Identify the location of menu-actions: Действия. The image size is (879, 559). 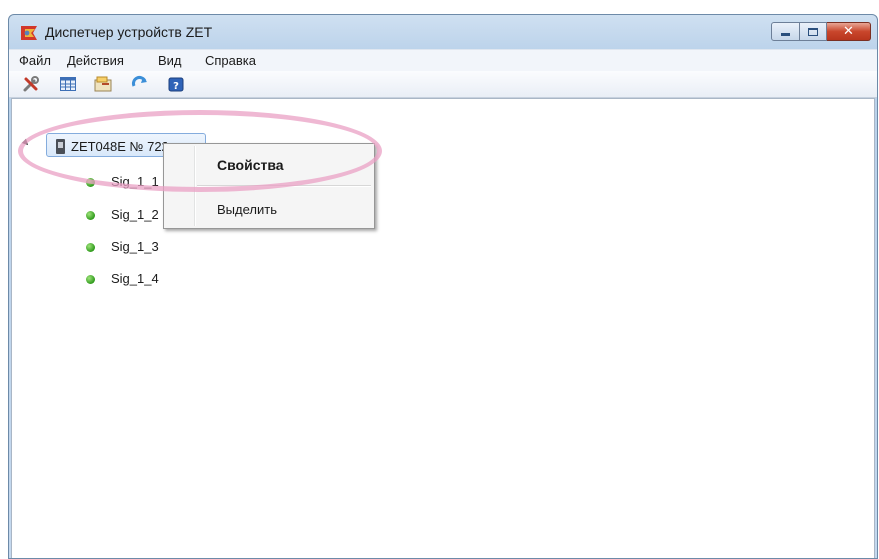
(95, 60).